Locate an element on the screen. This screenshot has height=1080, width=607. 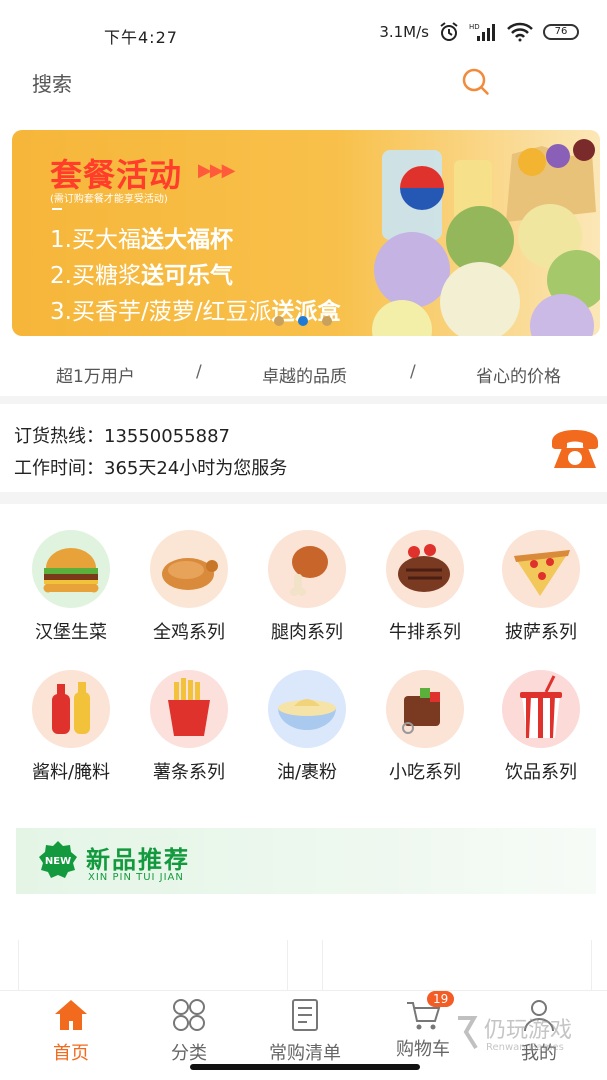
cart-badge: 19 is located at coordinates (441, 999).